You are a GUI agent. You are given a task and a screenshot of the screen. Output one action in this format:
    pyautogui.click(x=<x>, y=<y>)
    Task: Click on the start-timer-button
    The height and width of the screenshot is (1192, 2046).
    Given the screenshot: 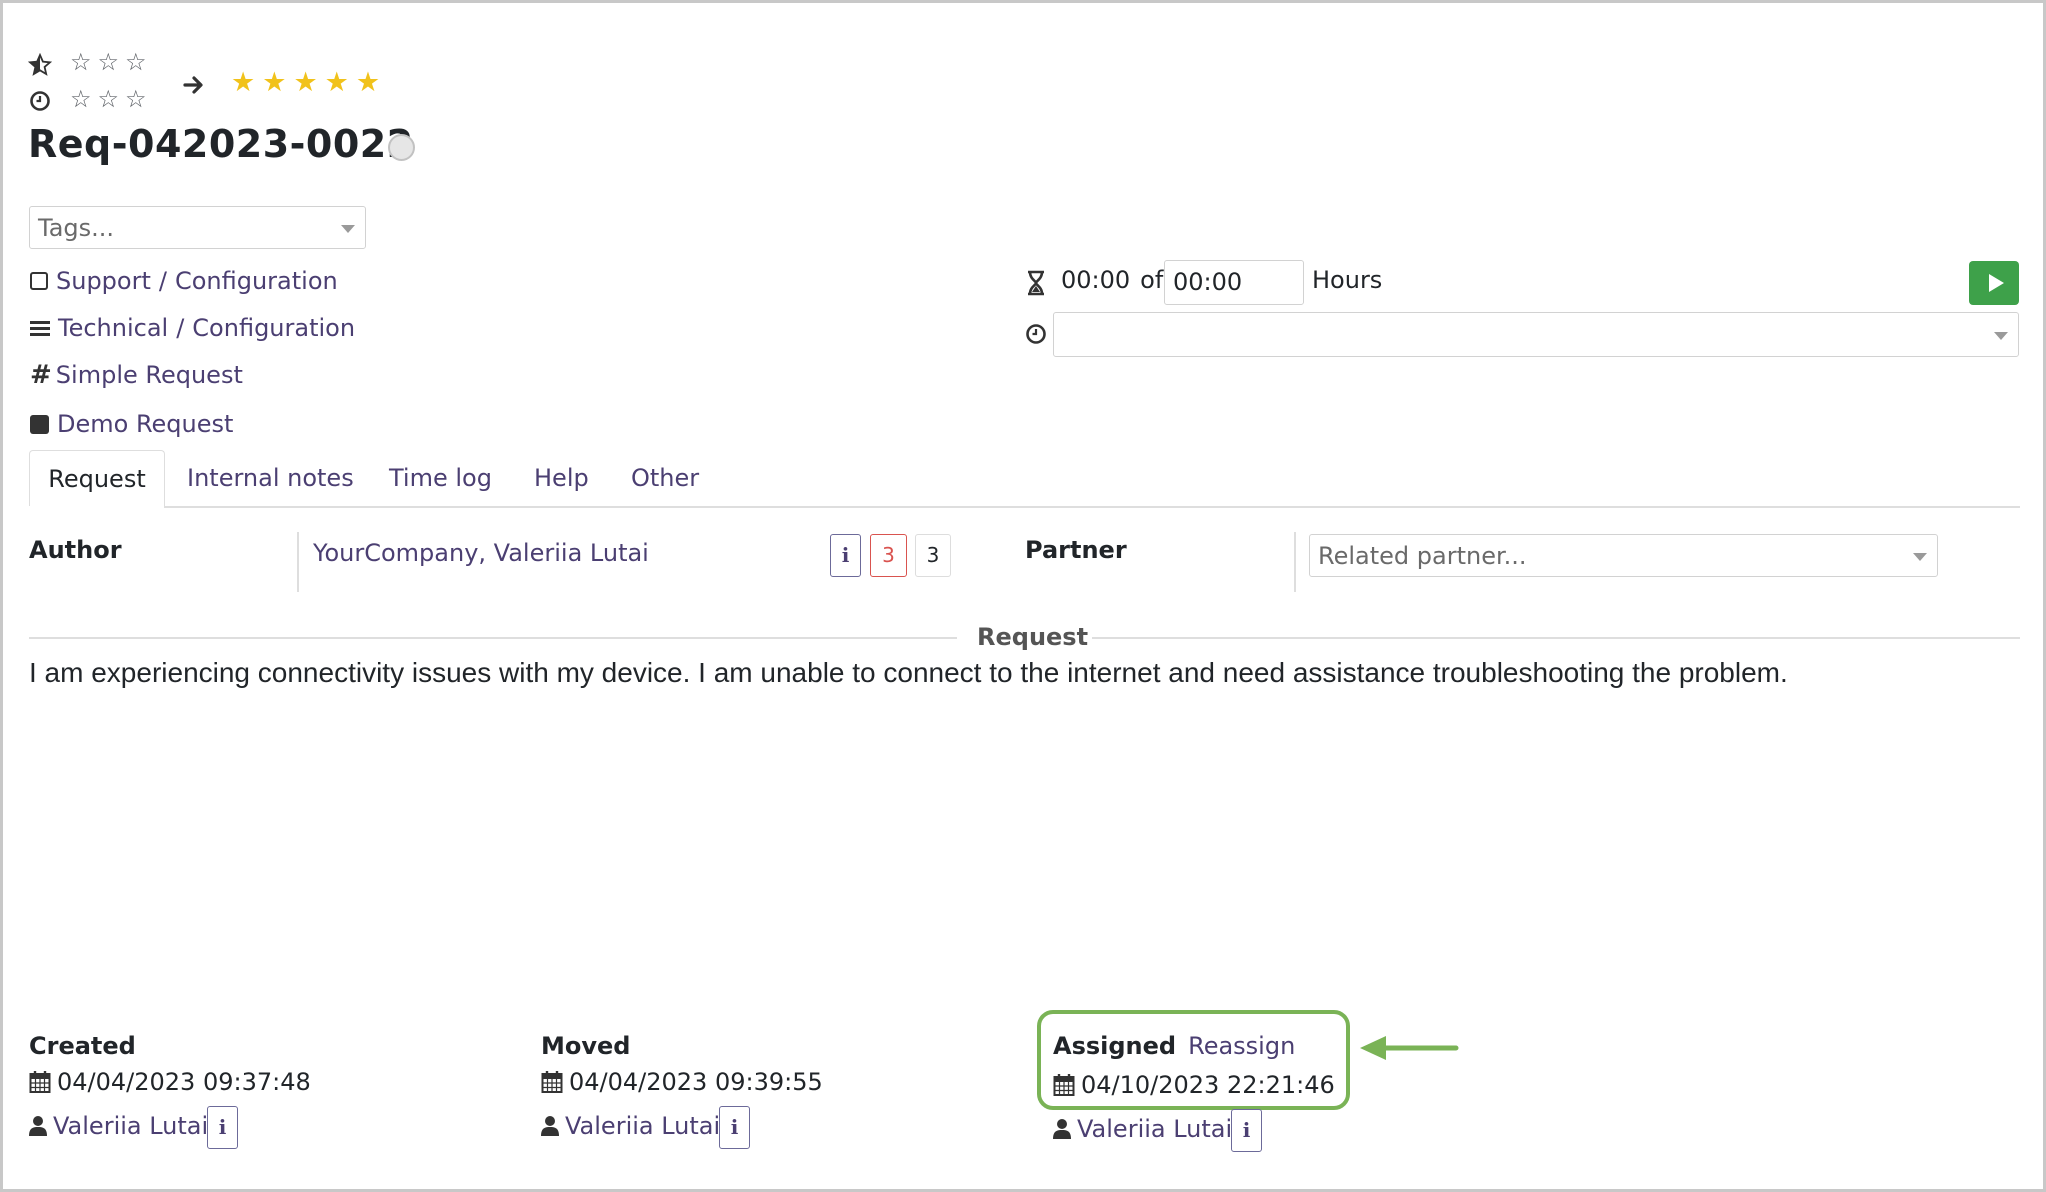 What is the action you would take?
    pyautogui.click(x=1994, y=283)
    